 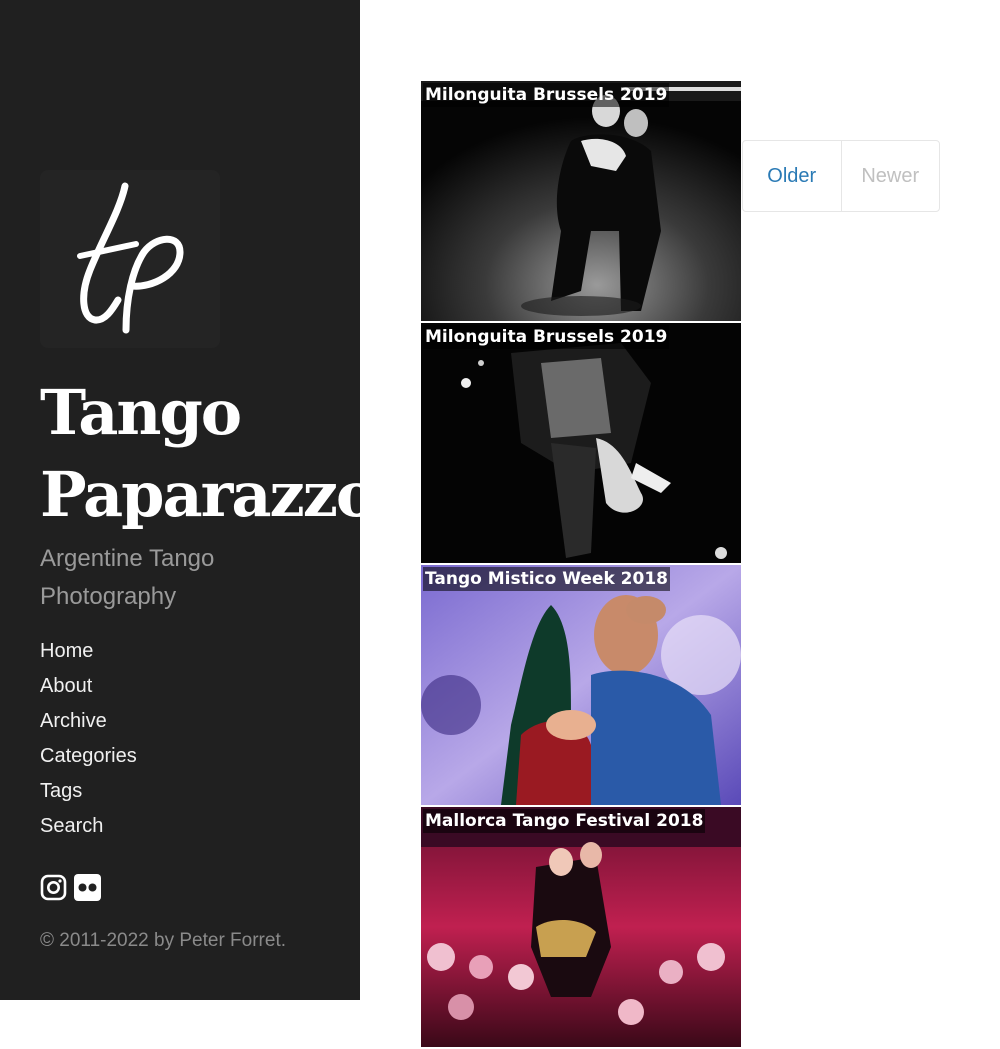 What do you see at coordinates (88, 826) in the screenshot?
I see `nav-item-search: Search` at bounding box center [88, 826].